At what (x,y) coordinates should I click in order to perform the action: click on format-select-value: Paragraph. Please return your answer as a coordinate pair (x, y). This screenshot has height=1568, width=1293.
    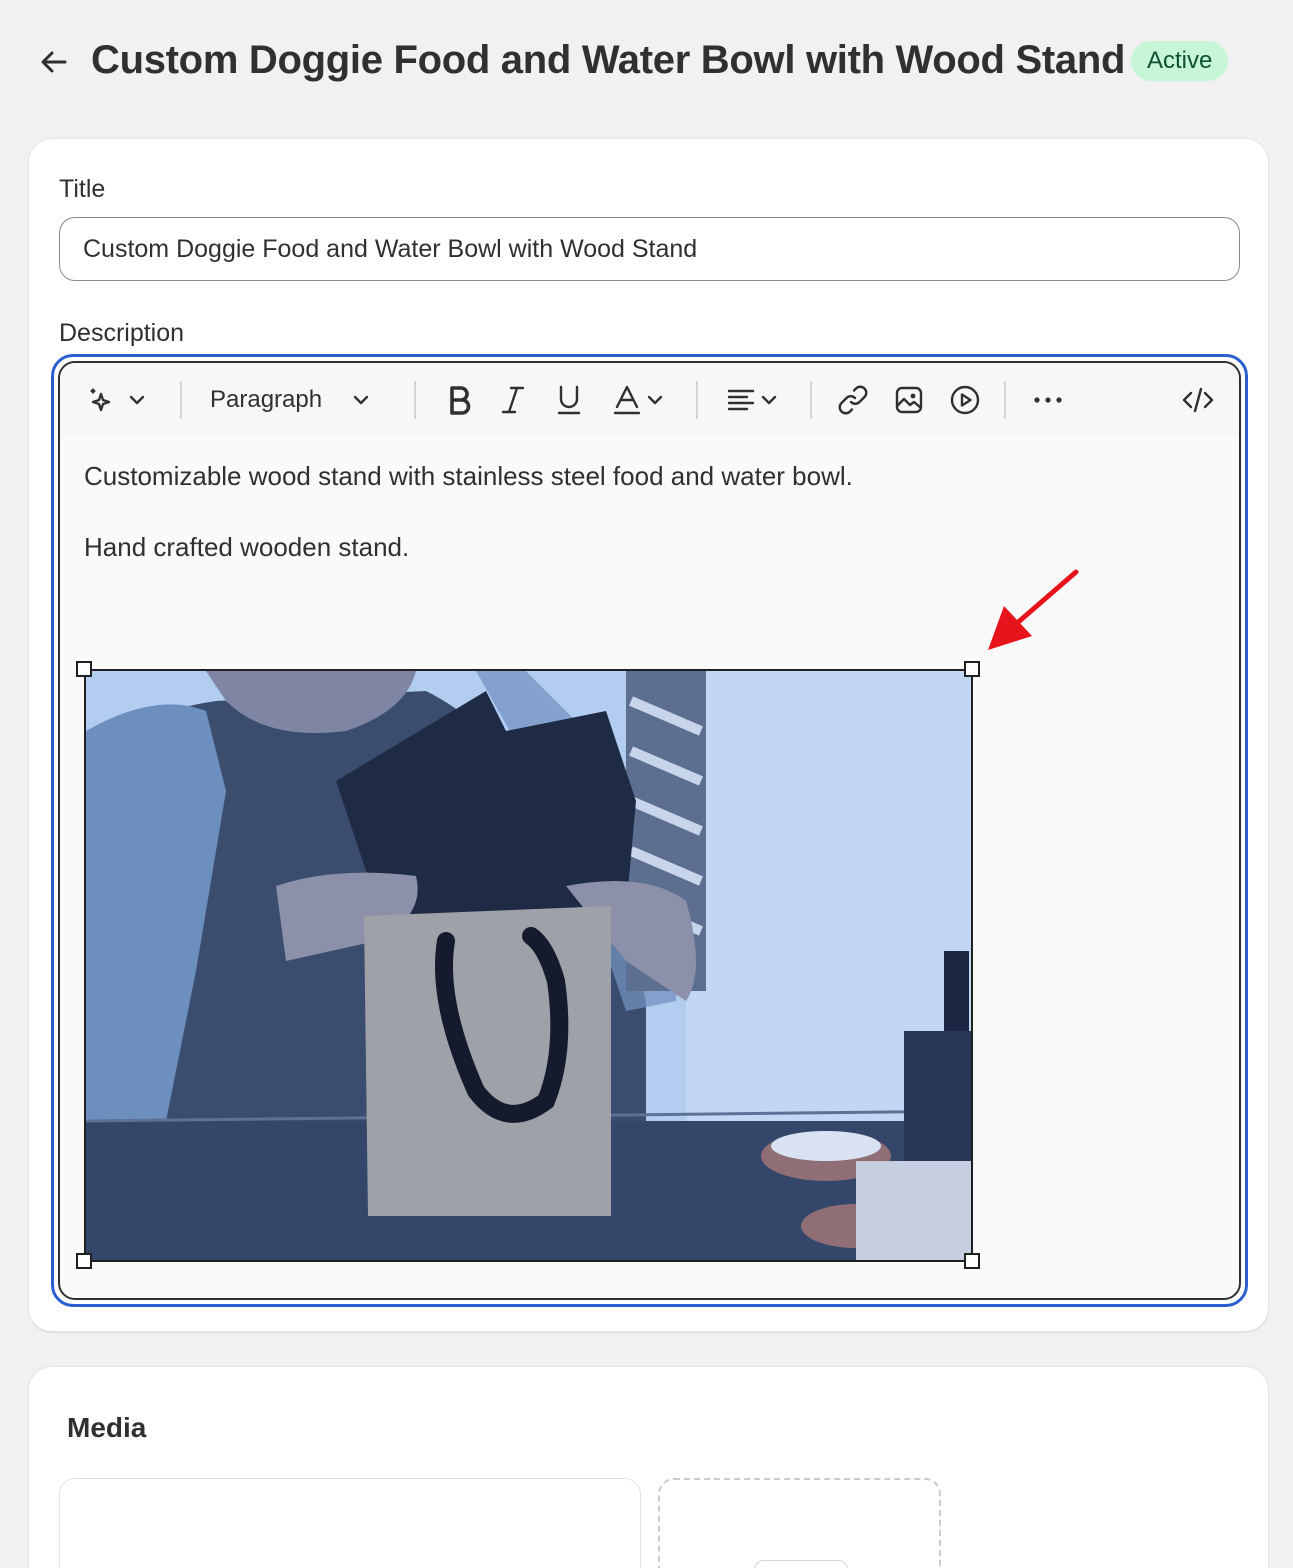
    Looking at the image, I should click on (266, 399).